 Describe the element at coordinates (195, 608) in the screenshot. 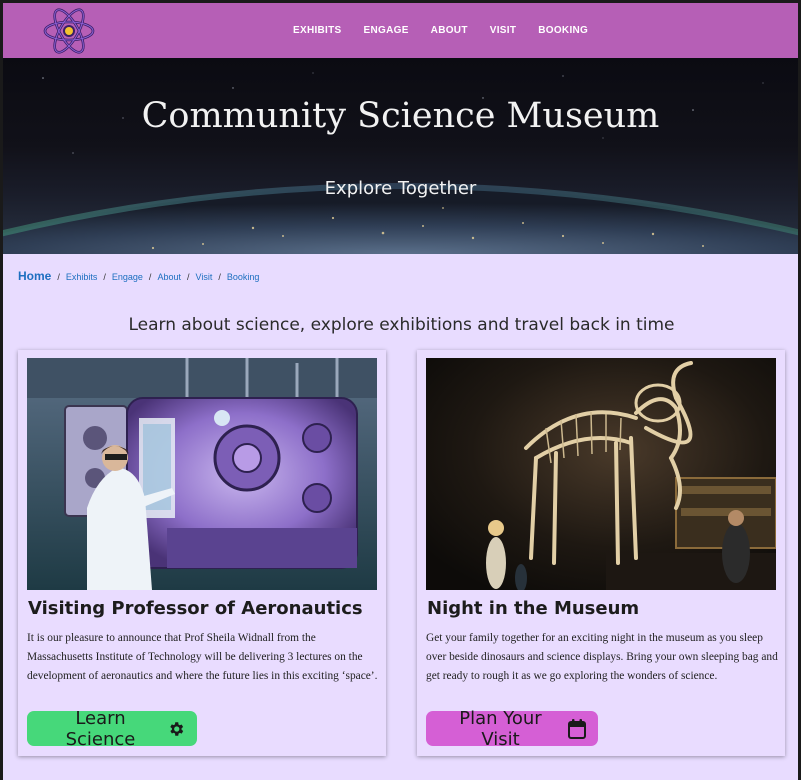

I see `card-title: Visiting Professor of Aeronautics` at that location.